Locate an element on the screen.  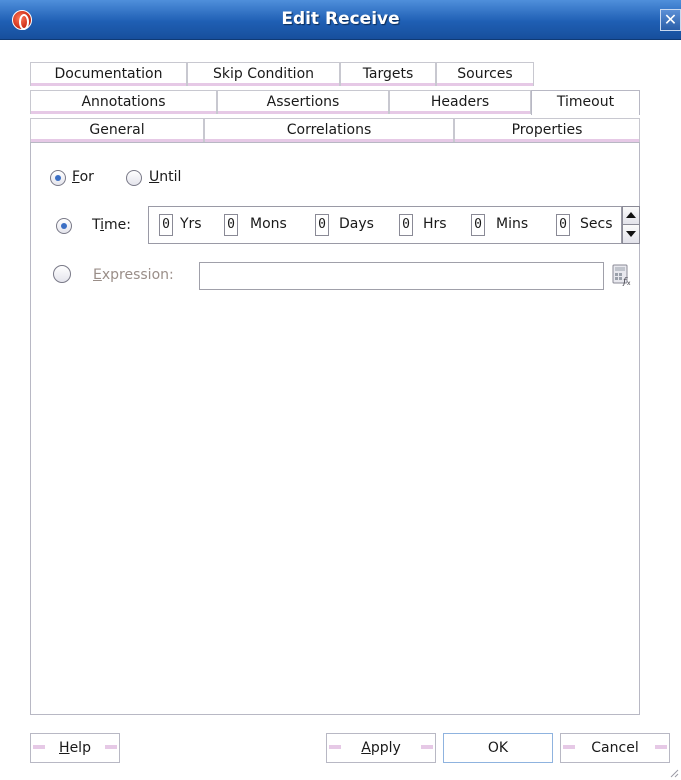
cancel-button: Cancel is located at coordinates (615, 748).